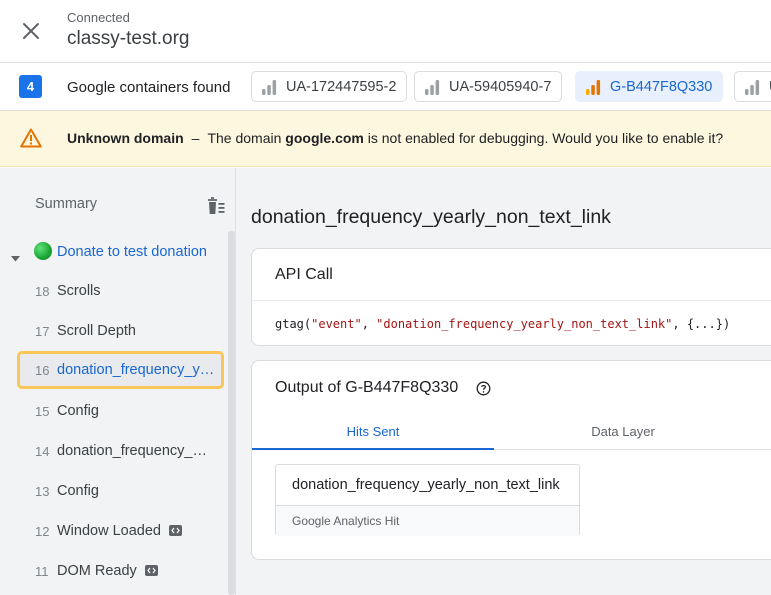 Image resolution: width=771 pixels, height=595 pixels. I want to click on close-button, so click(31, 31).